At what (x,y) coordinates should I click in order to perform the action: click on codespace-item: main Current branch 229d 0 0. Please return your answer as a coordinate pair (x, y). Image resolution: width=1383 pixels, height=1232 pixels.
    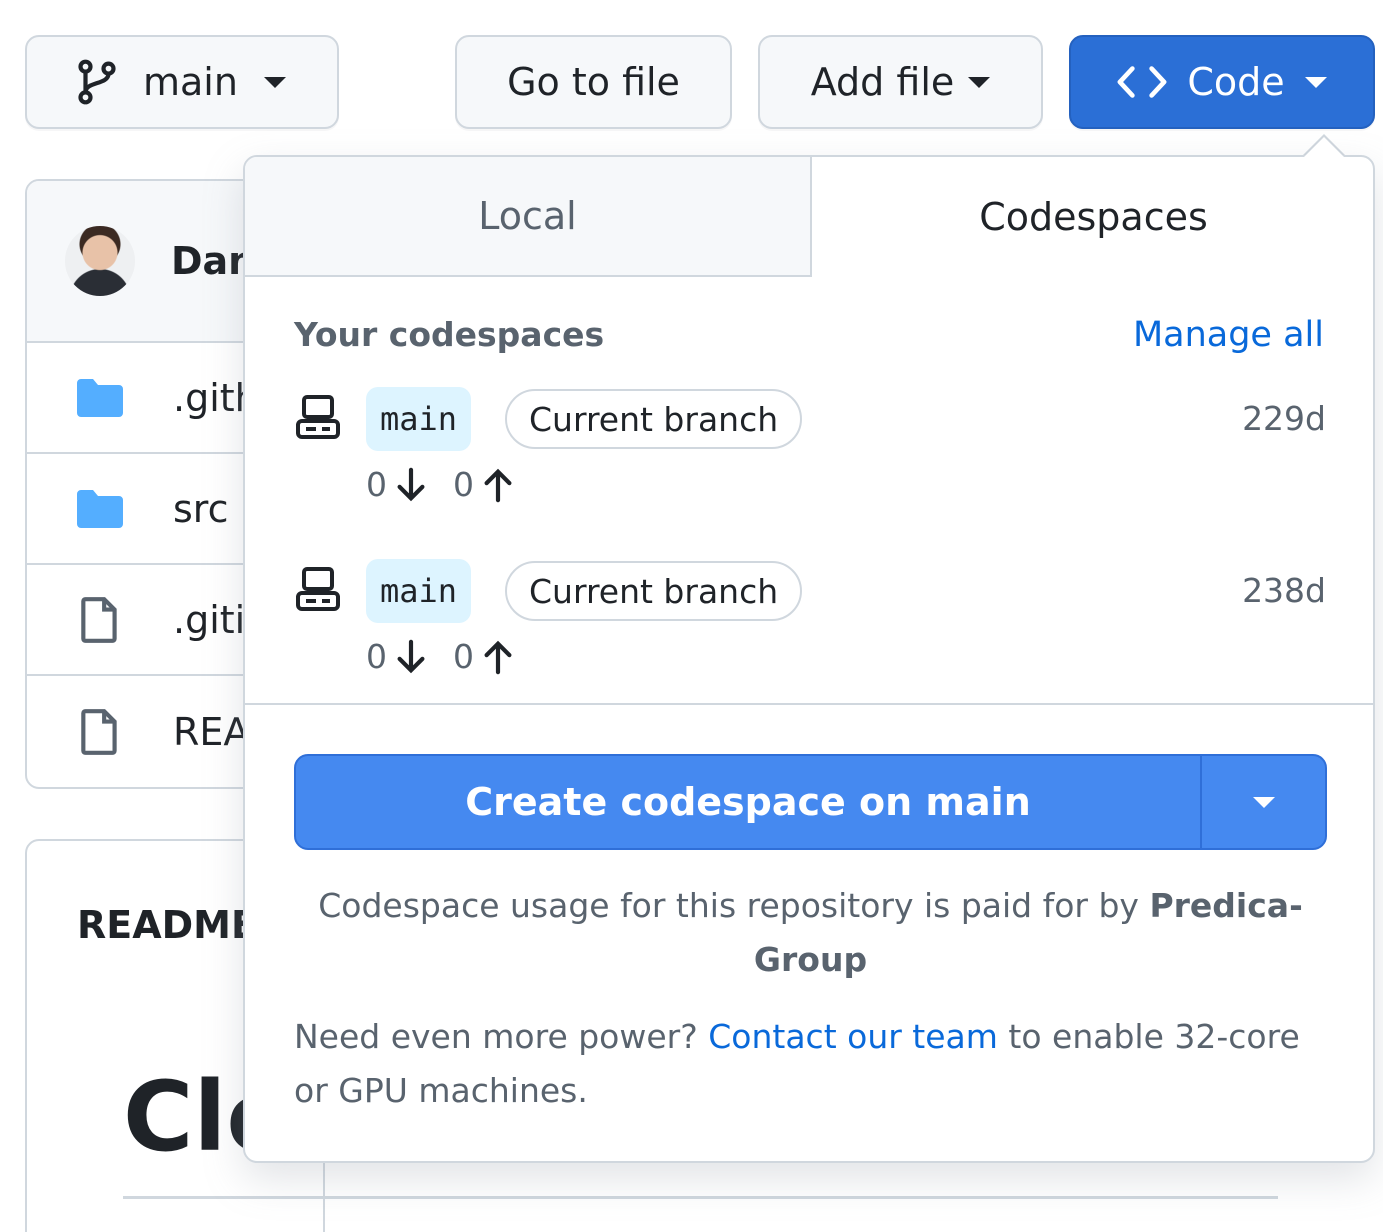
    Looking at the image, I should click on (810, 452).